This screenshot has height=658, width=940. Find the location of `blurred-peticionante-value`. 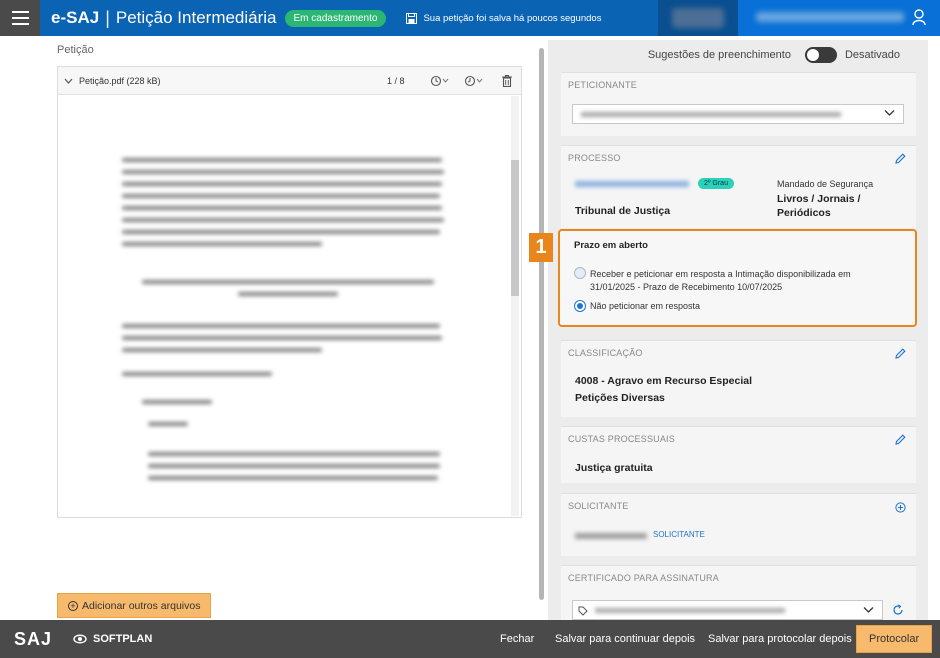

blurred-peticionante-value is located at coordinates (711, 114).